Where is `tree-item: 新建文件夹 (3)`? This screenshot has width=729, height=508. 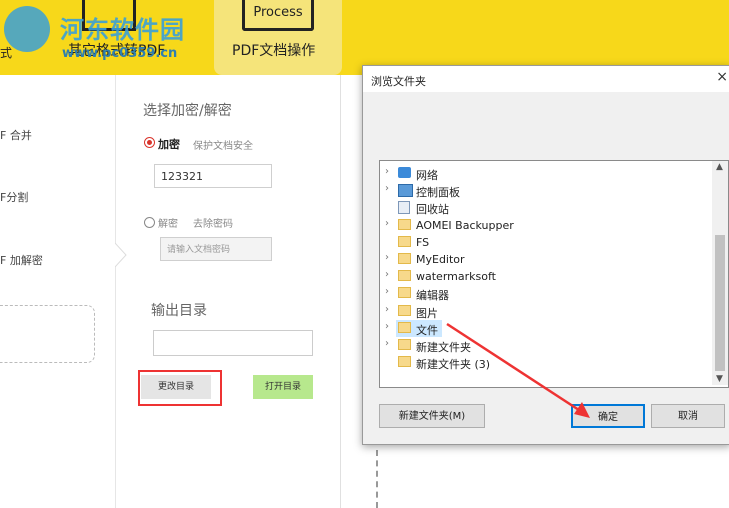
tree-item: 新建文件夹 (3) is located at coordinates (545, 362).